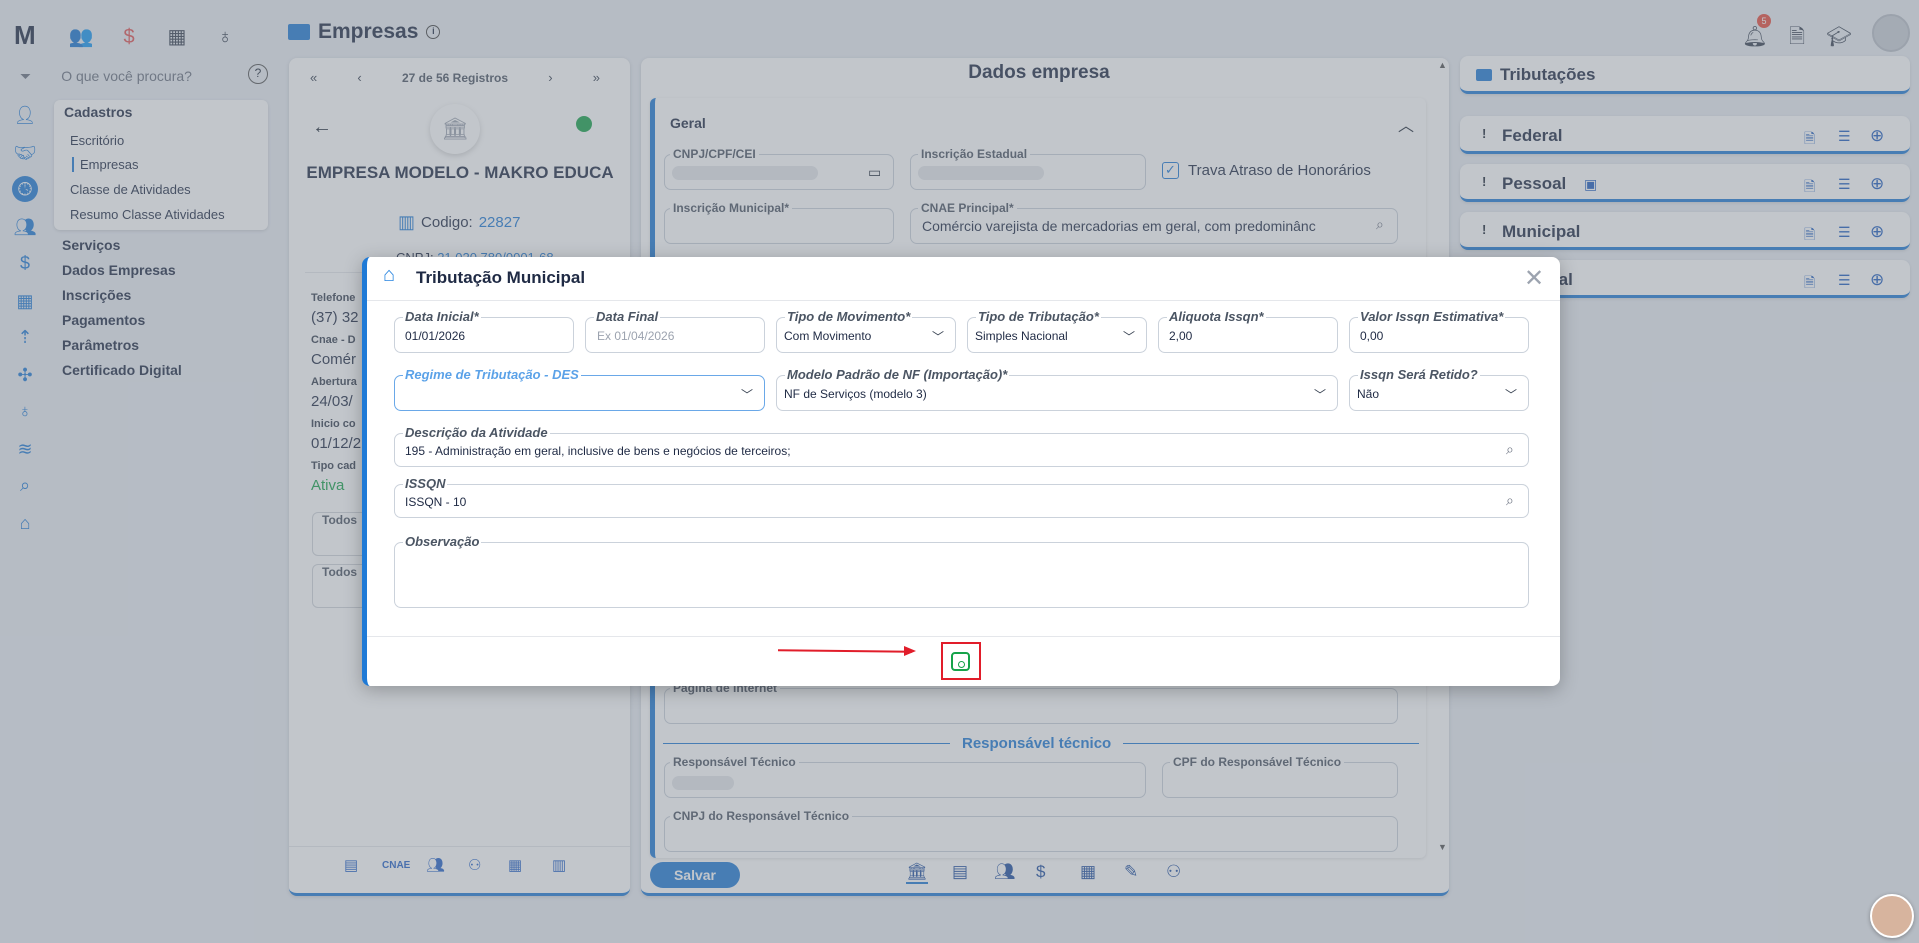  What do you see at coordinates (961, 501) in the screenshot?
I see `issqn-field` at bounding box center [961, 501].